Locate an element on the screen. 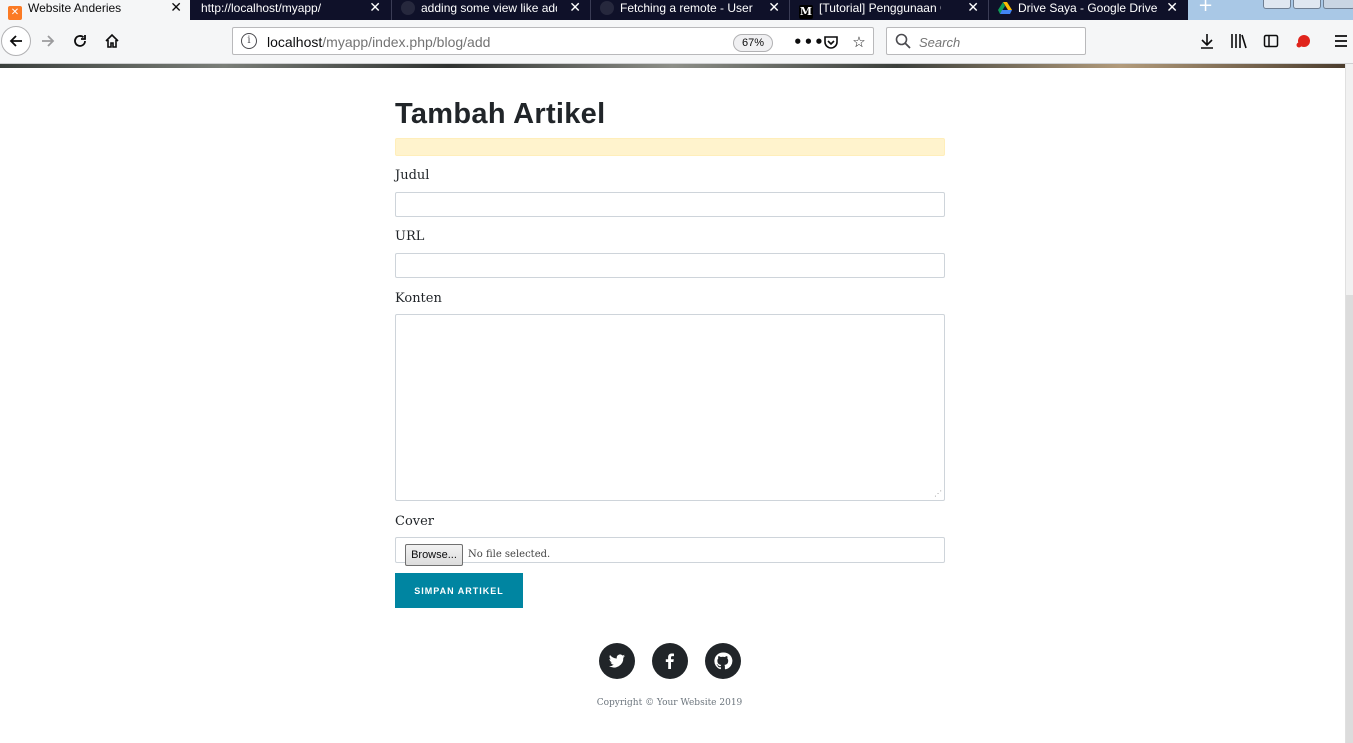 The height and width of the screenshot is (743, 1353). minimize-button is located at coordinates (1277, 4).